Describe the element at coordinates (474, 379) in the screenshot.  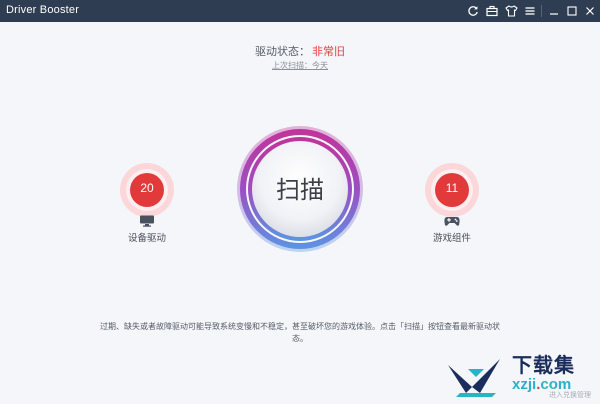
I see `watermark-logo` at that location.